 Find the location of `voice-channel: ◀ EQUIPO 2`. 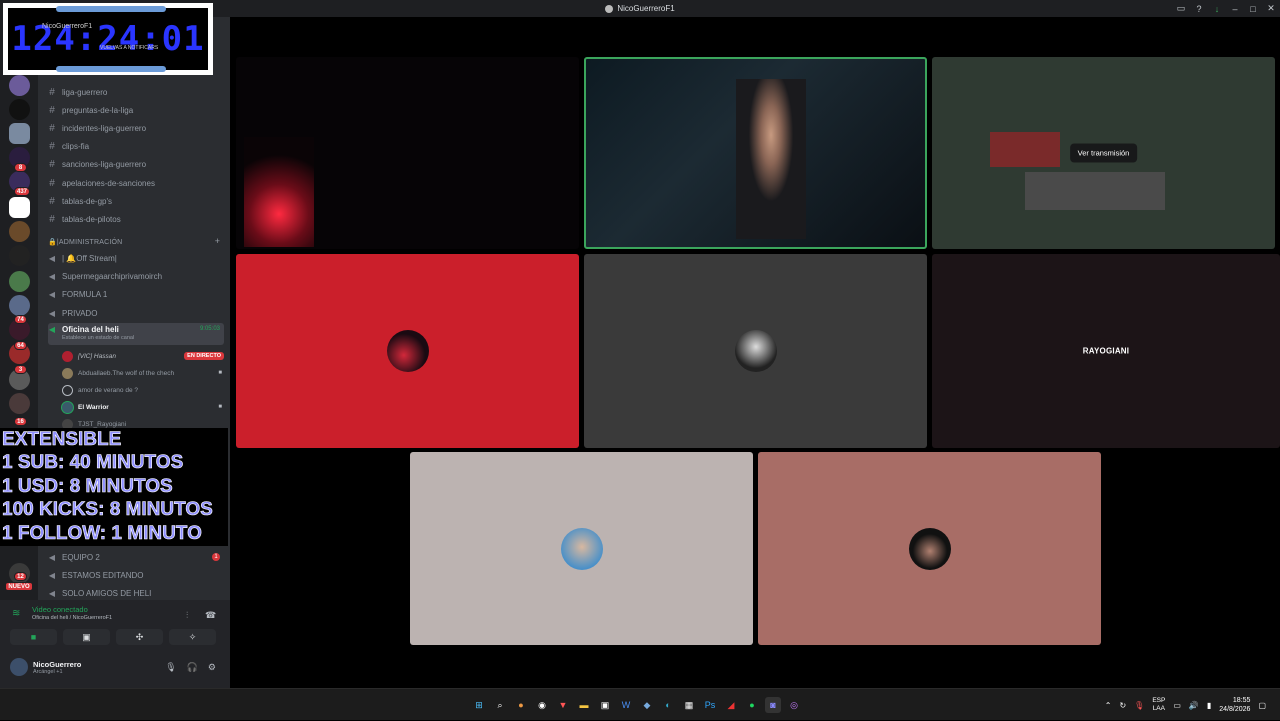

voice-channel: ◀ EQUIPO 2 is located at coordinates (136, 557).